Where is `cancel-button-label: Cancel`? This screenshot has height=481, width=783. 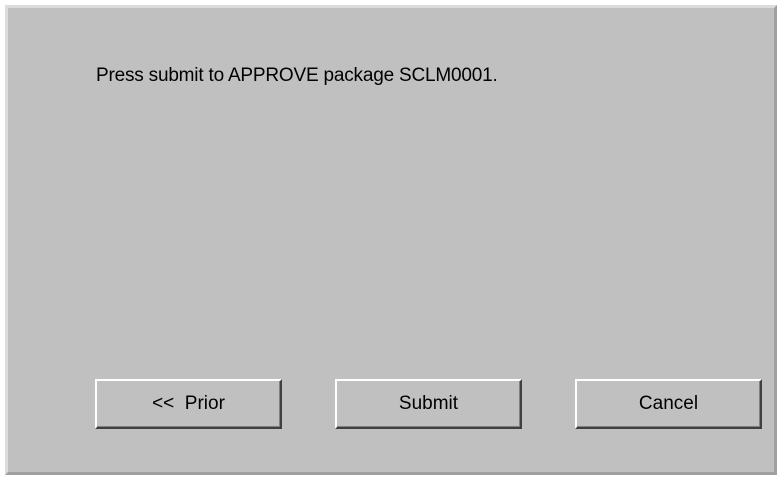 cancel-button-label: Cancel is located at coordinates (668, 403).